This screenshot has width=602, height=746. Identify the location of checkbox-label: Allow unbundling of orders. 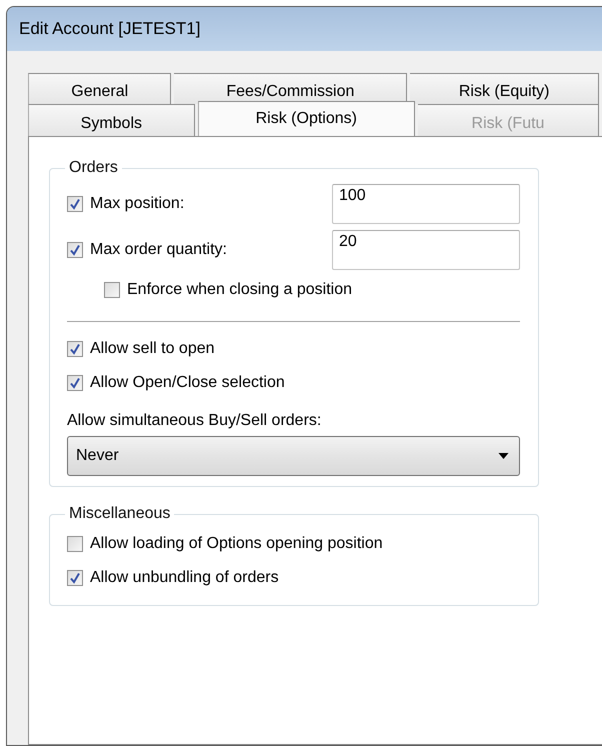
(184, 578).